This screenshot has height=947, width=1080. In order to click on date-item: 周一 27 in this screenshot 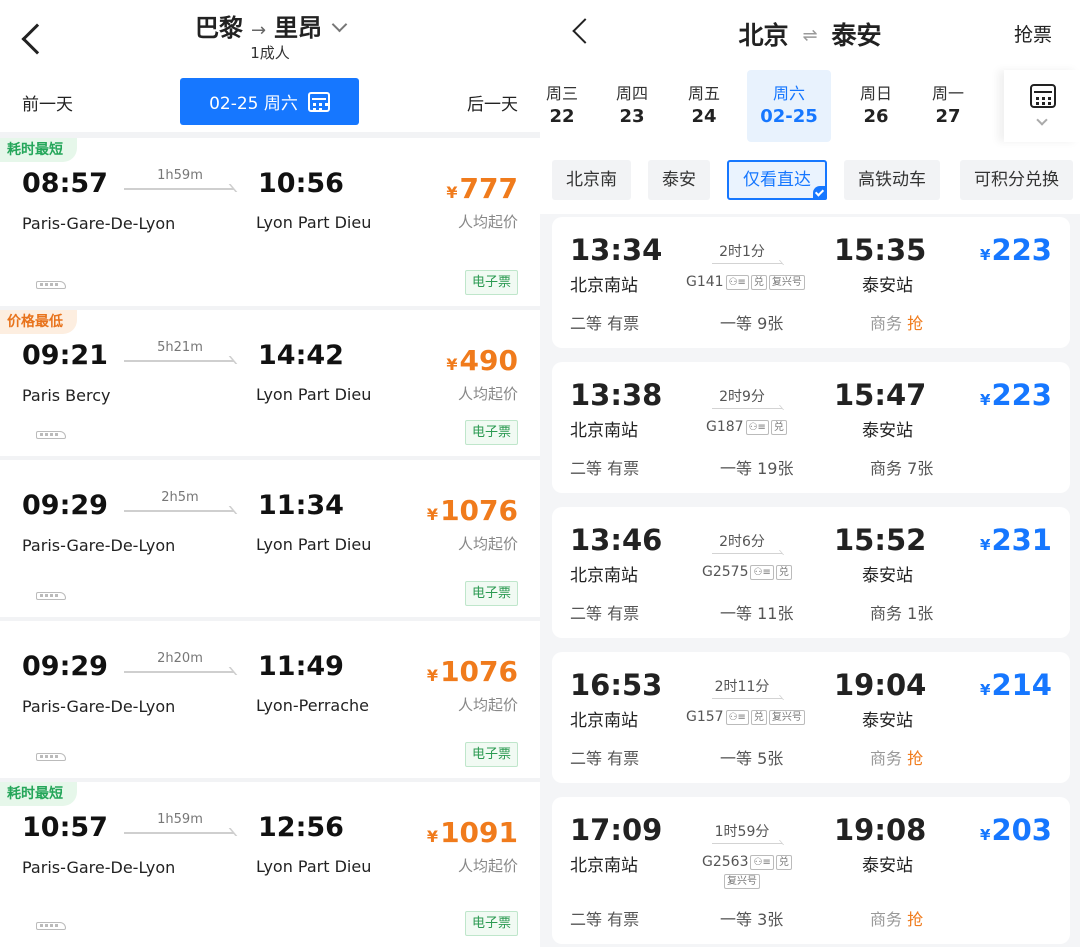, I will do `click(948, 106)`.